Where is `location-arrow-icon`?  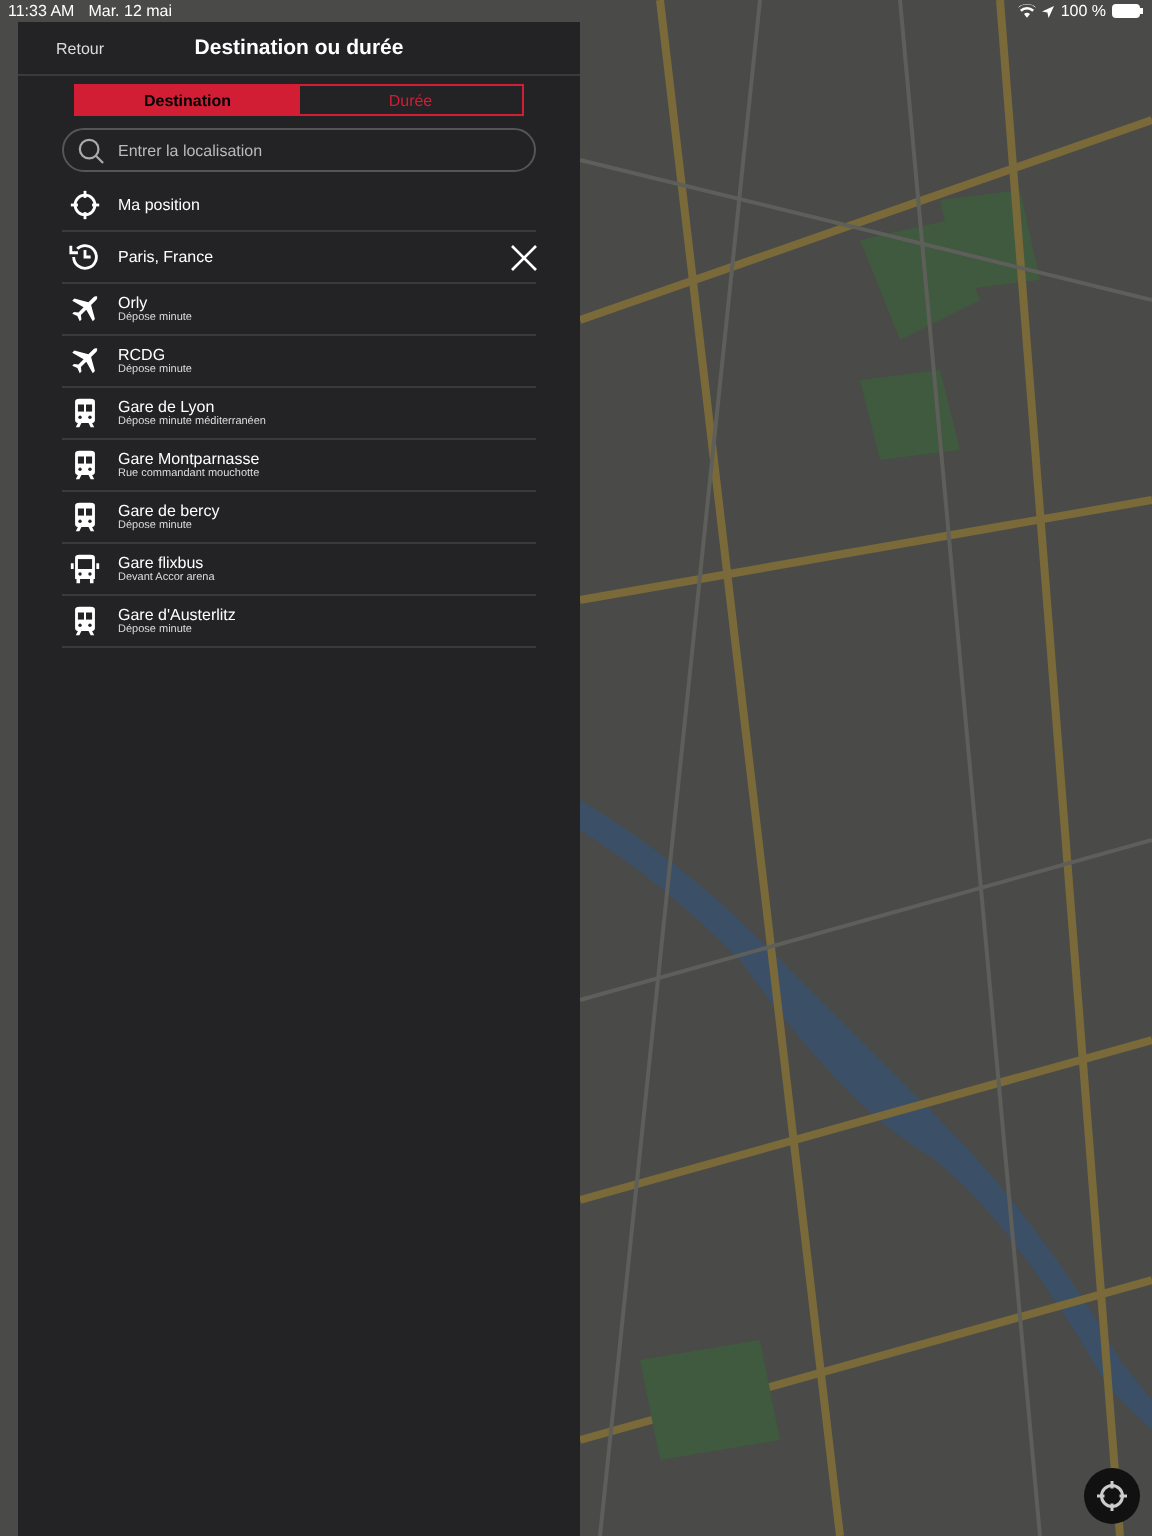 location-arrow-icon is located at coordinates (1048, 11).